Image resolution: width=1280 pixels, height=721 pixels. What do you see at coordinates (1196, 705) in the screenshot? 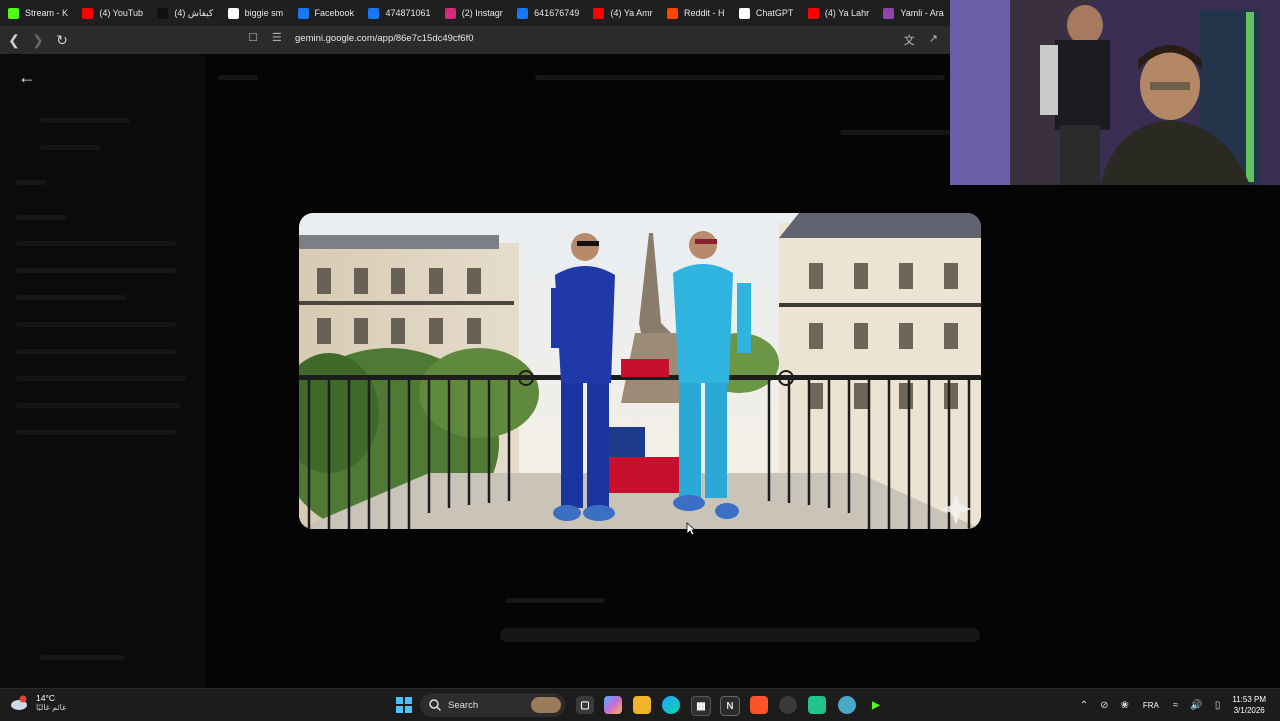
I see `volume-icon: 🔊` at bounding box center [1196, 705].